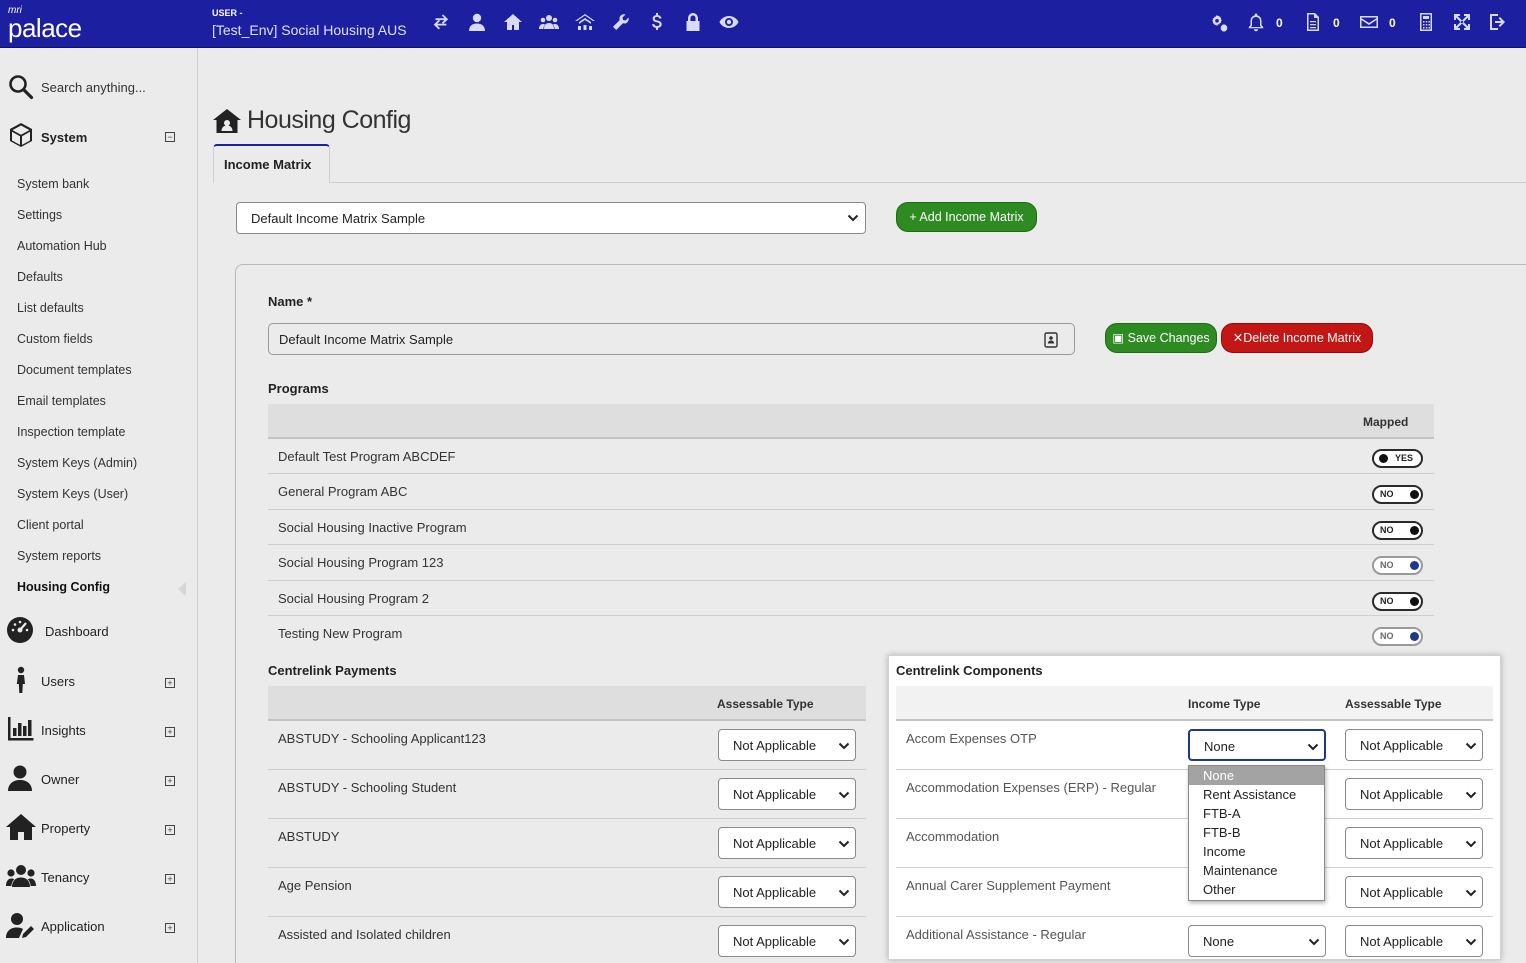 The height and width of the screenshot is (963, 1526). What do you see at coordinates (170, 928) in the screenshot?
I see `expand-application-icon: +` at bounding box center [170, 928].